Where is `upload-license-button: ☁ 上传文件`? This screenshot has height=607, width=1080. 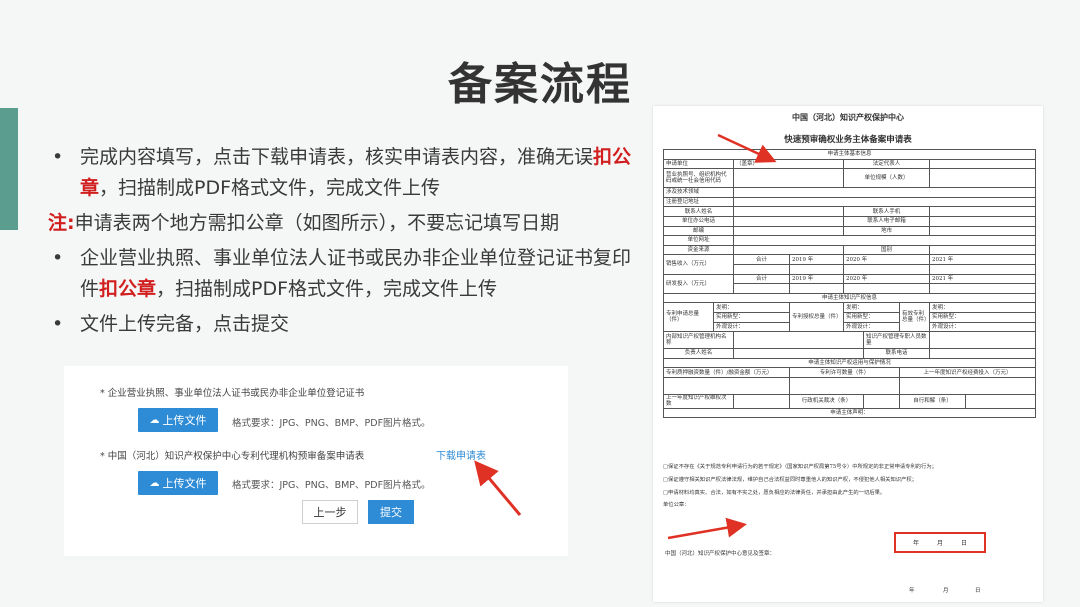
upload-license-button: ☁ 上传文件 is located at coordinates (178, 420).